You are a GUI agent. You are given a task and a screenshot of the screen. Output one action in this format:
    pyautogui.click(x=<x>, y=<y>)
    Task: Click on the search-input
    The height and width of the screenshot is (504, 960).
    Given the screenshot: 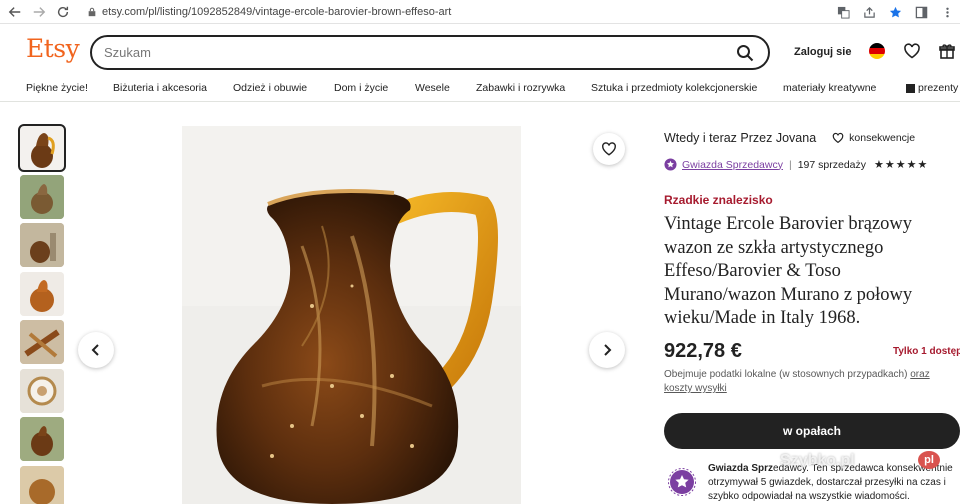 What is the action you would take?
    pyautogui.click(x=404, y=52)
    